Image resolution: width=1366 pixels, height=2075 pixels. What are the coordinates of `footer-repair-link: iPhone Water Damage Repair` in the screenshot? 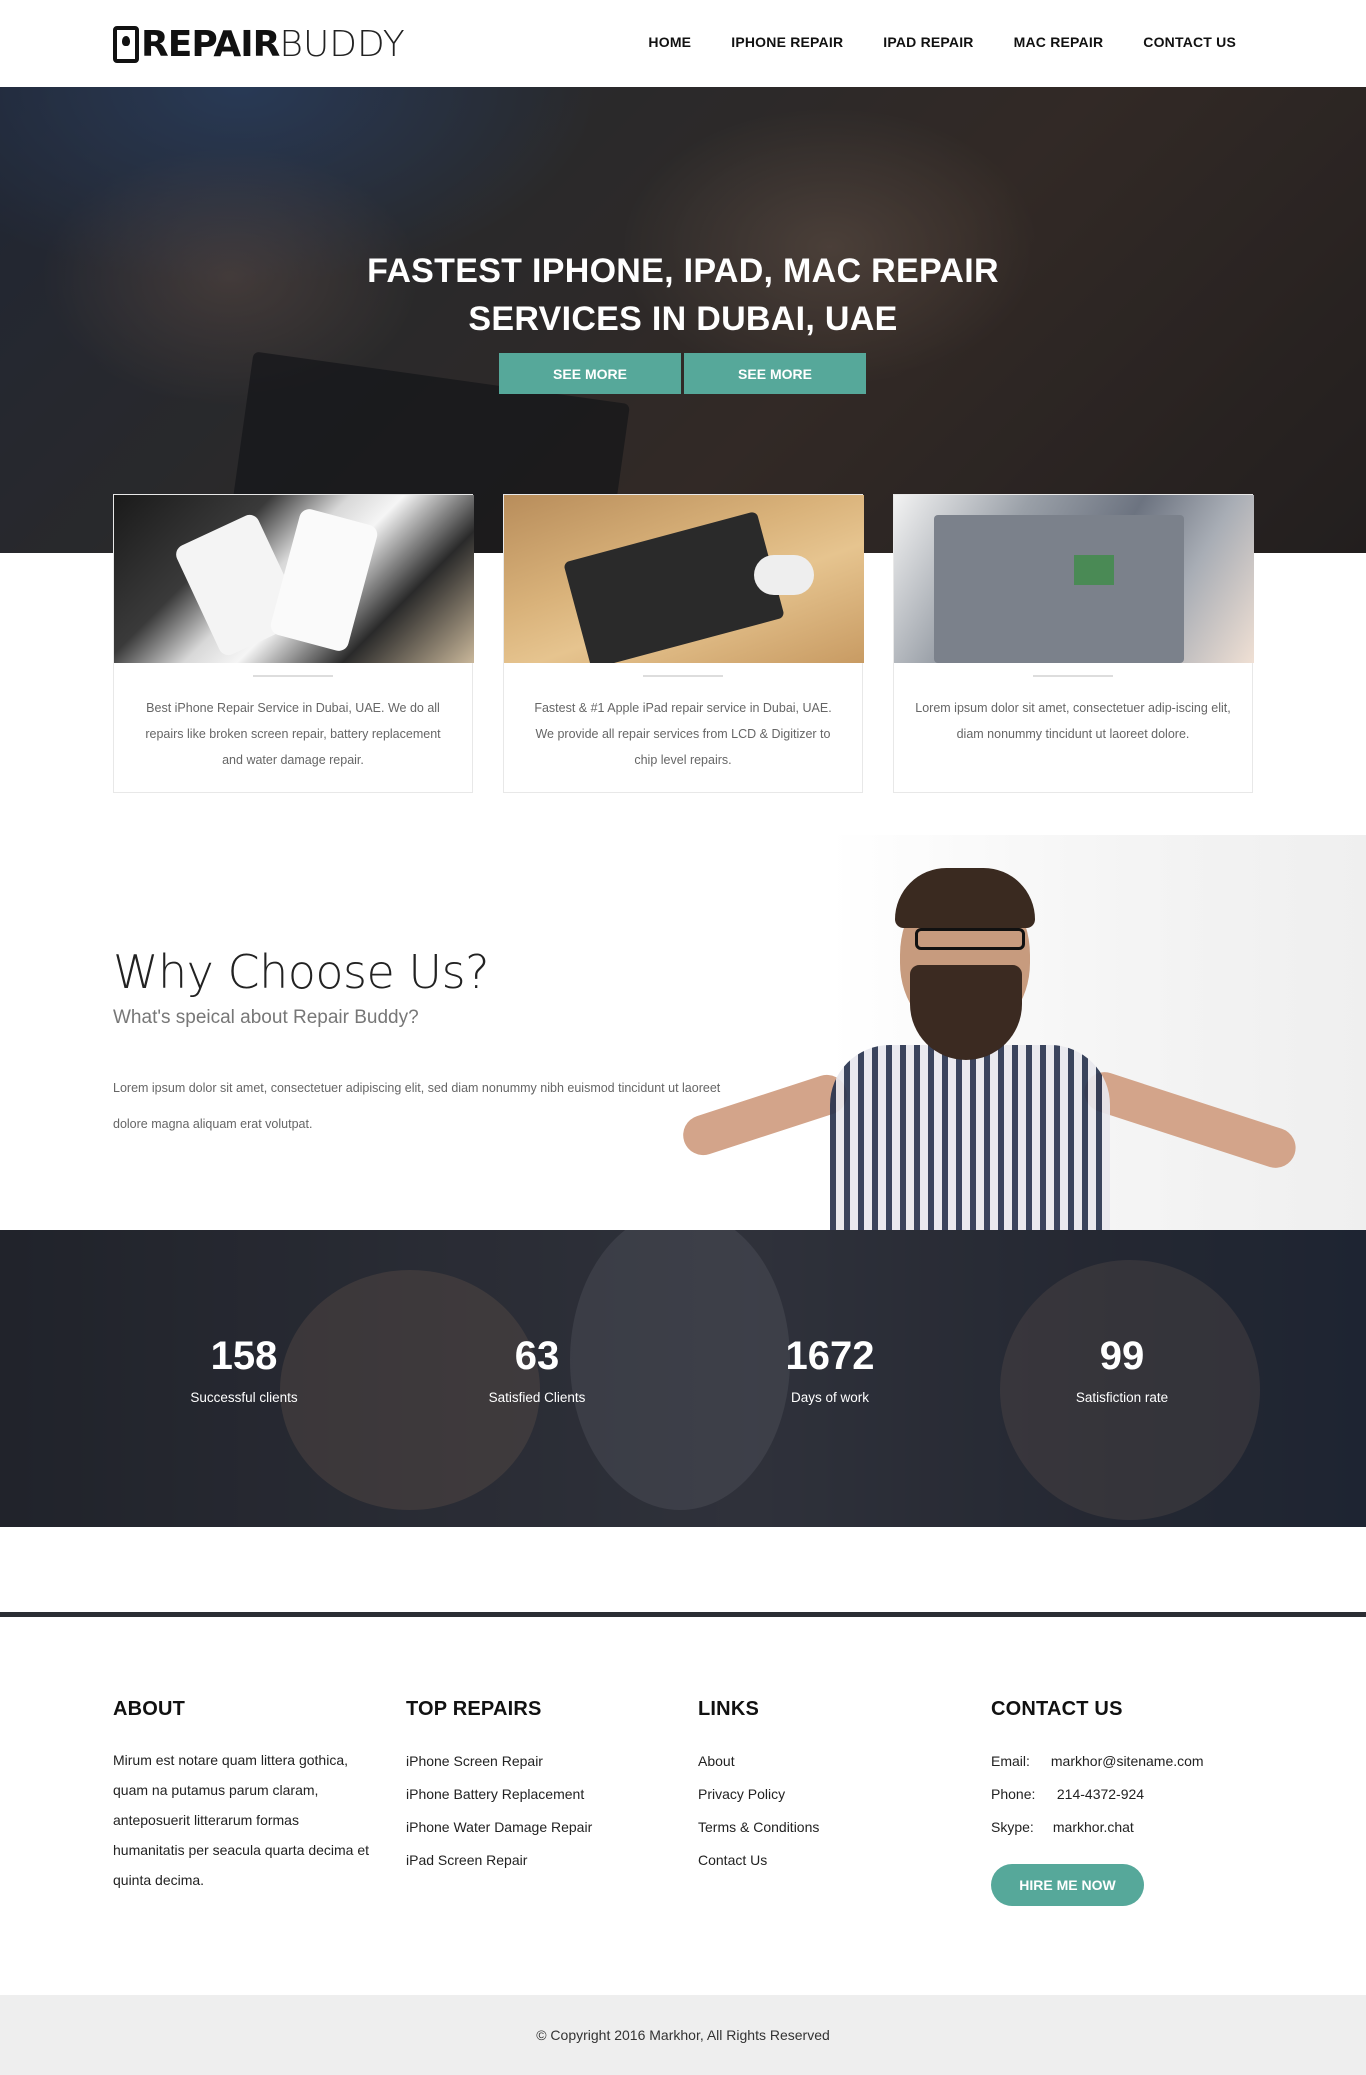 It's located at (499, 1827).